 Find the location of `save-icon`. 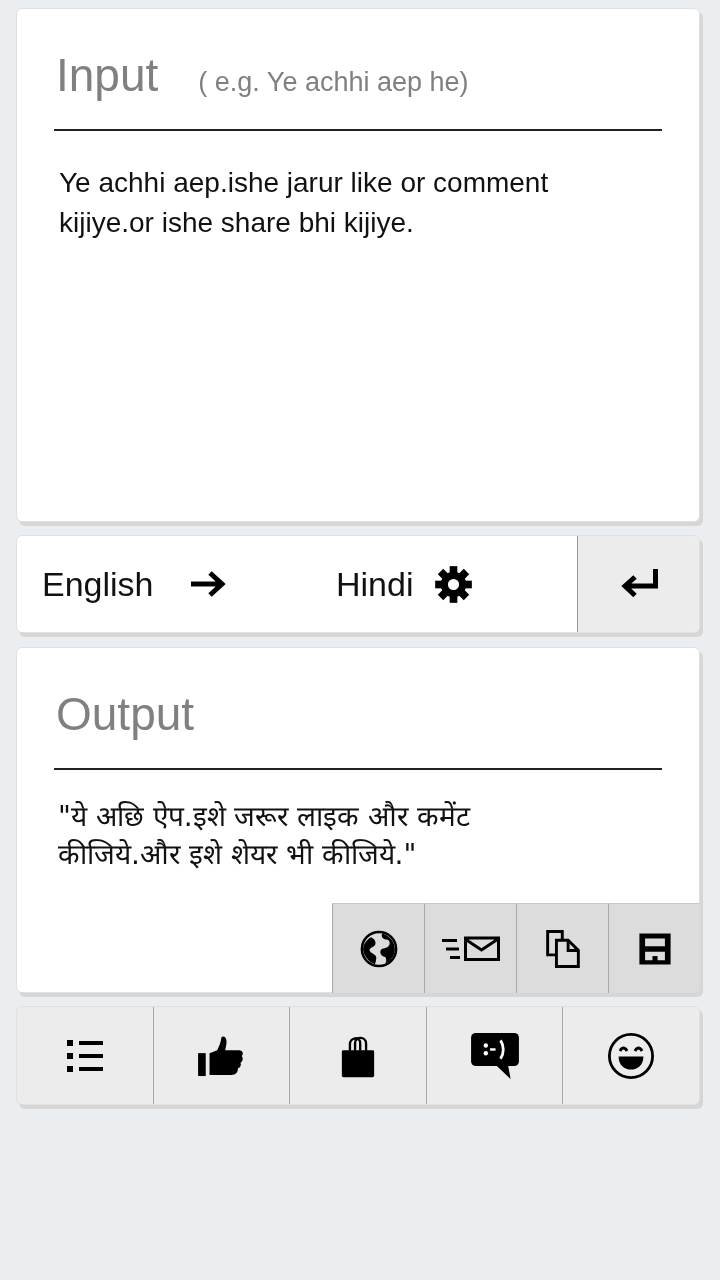

save-icon is located at coordinates (654, 948).